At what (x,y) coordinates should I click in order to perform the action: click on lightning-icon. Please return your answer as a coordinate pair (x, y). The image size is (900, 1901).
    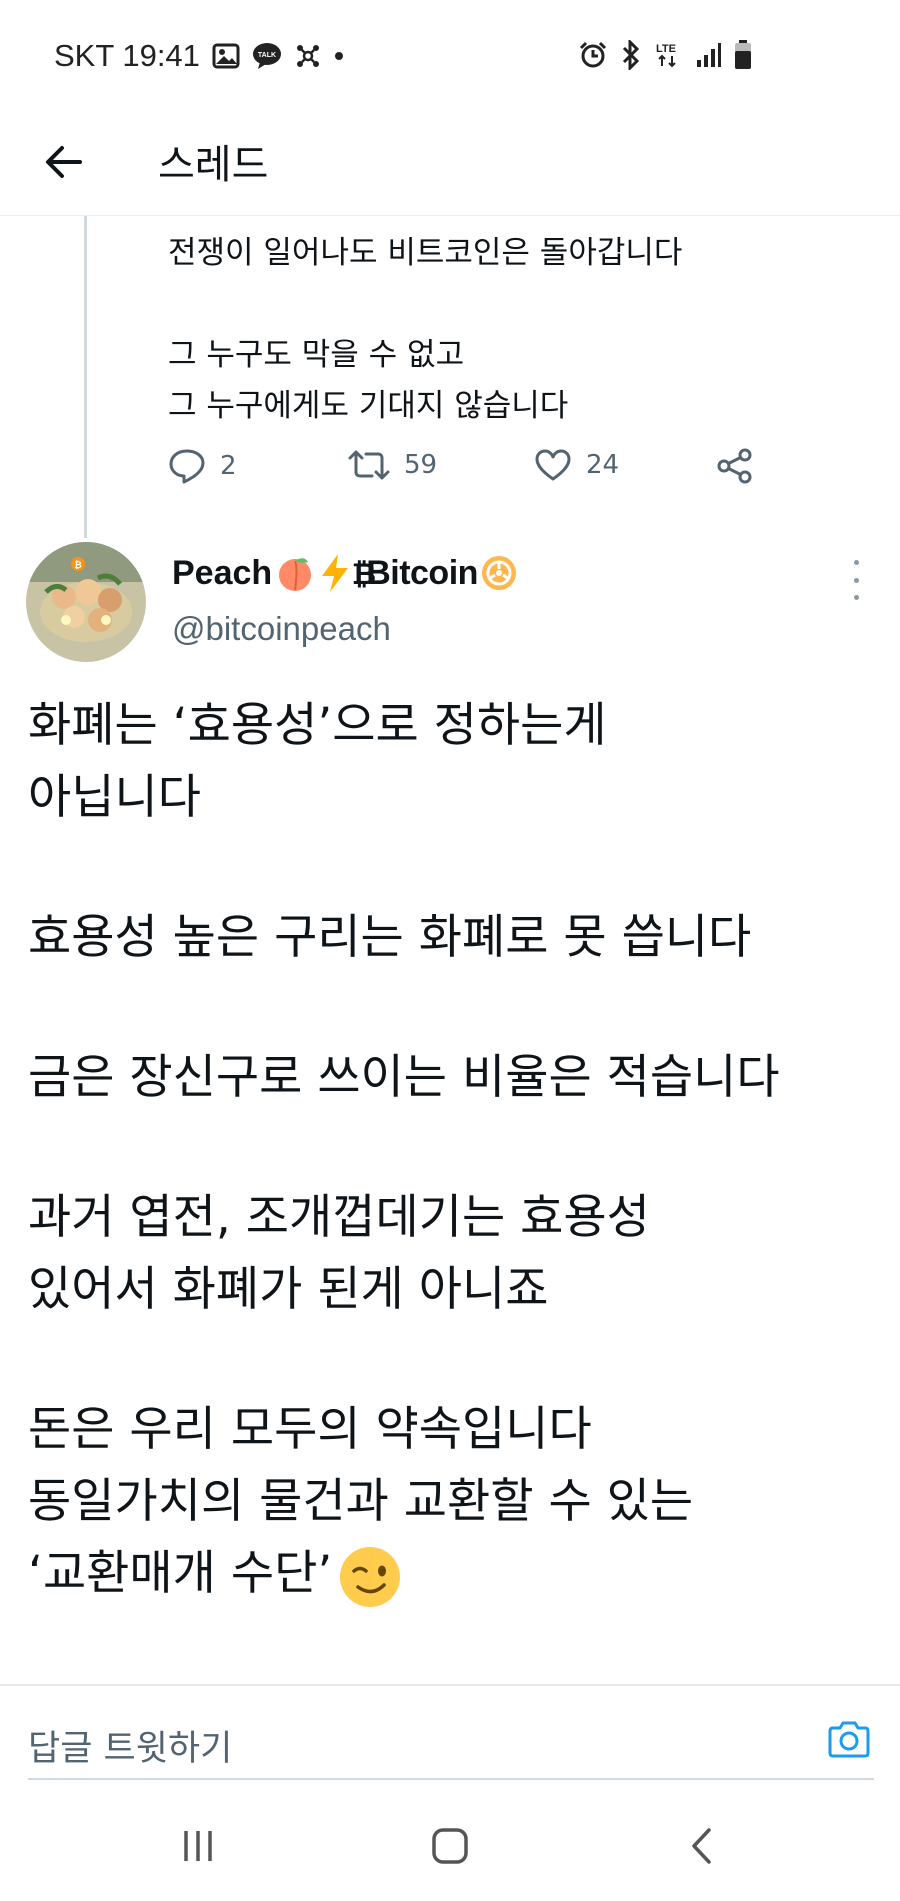
    Looking at the image, I should click on (335, 573).